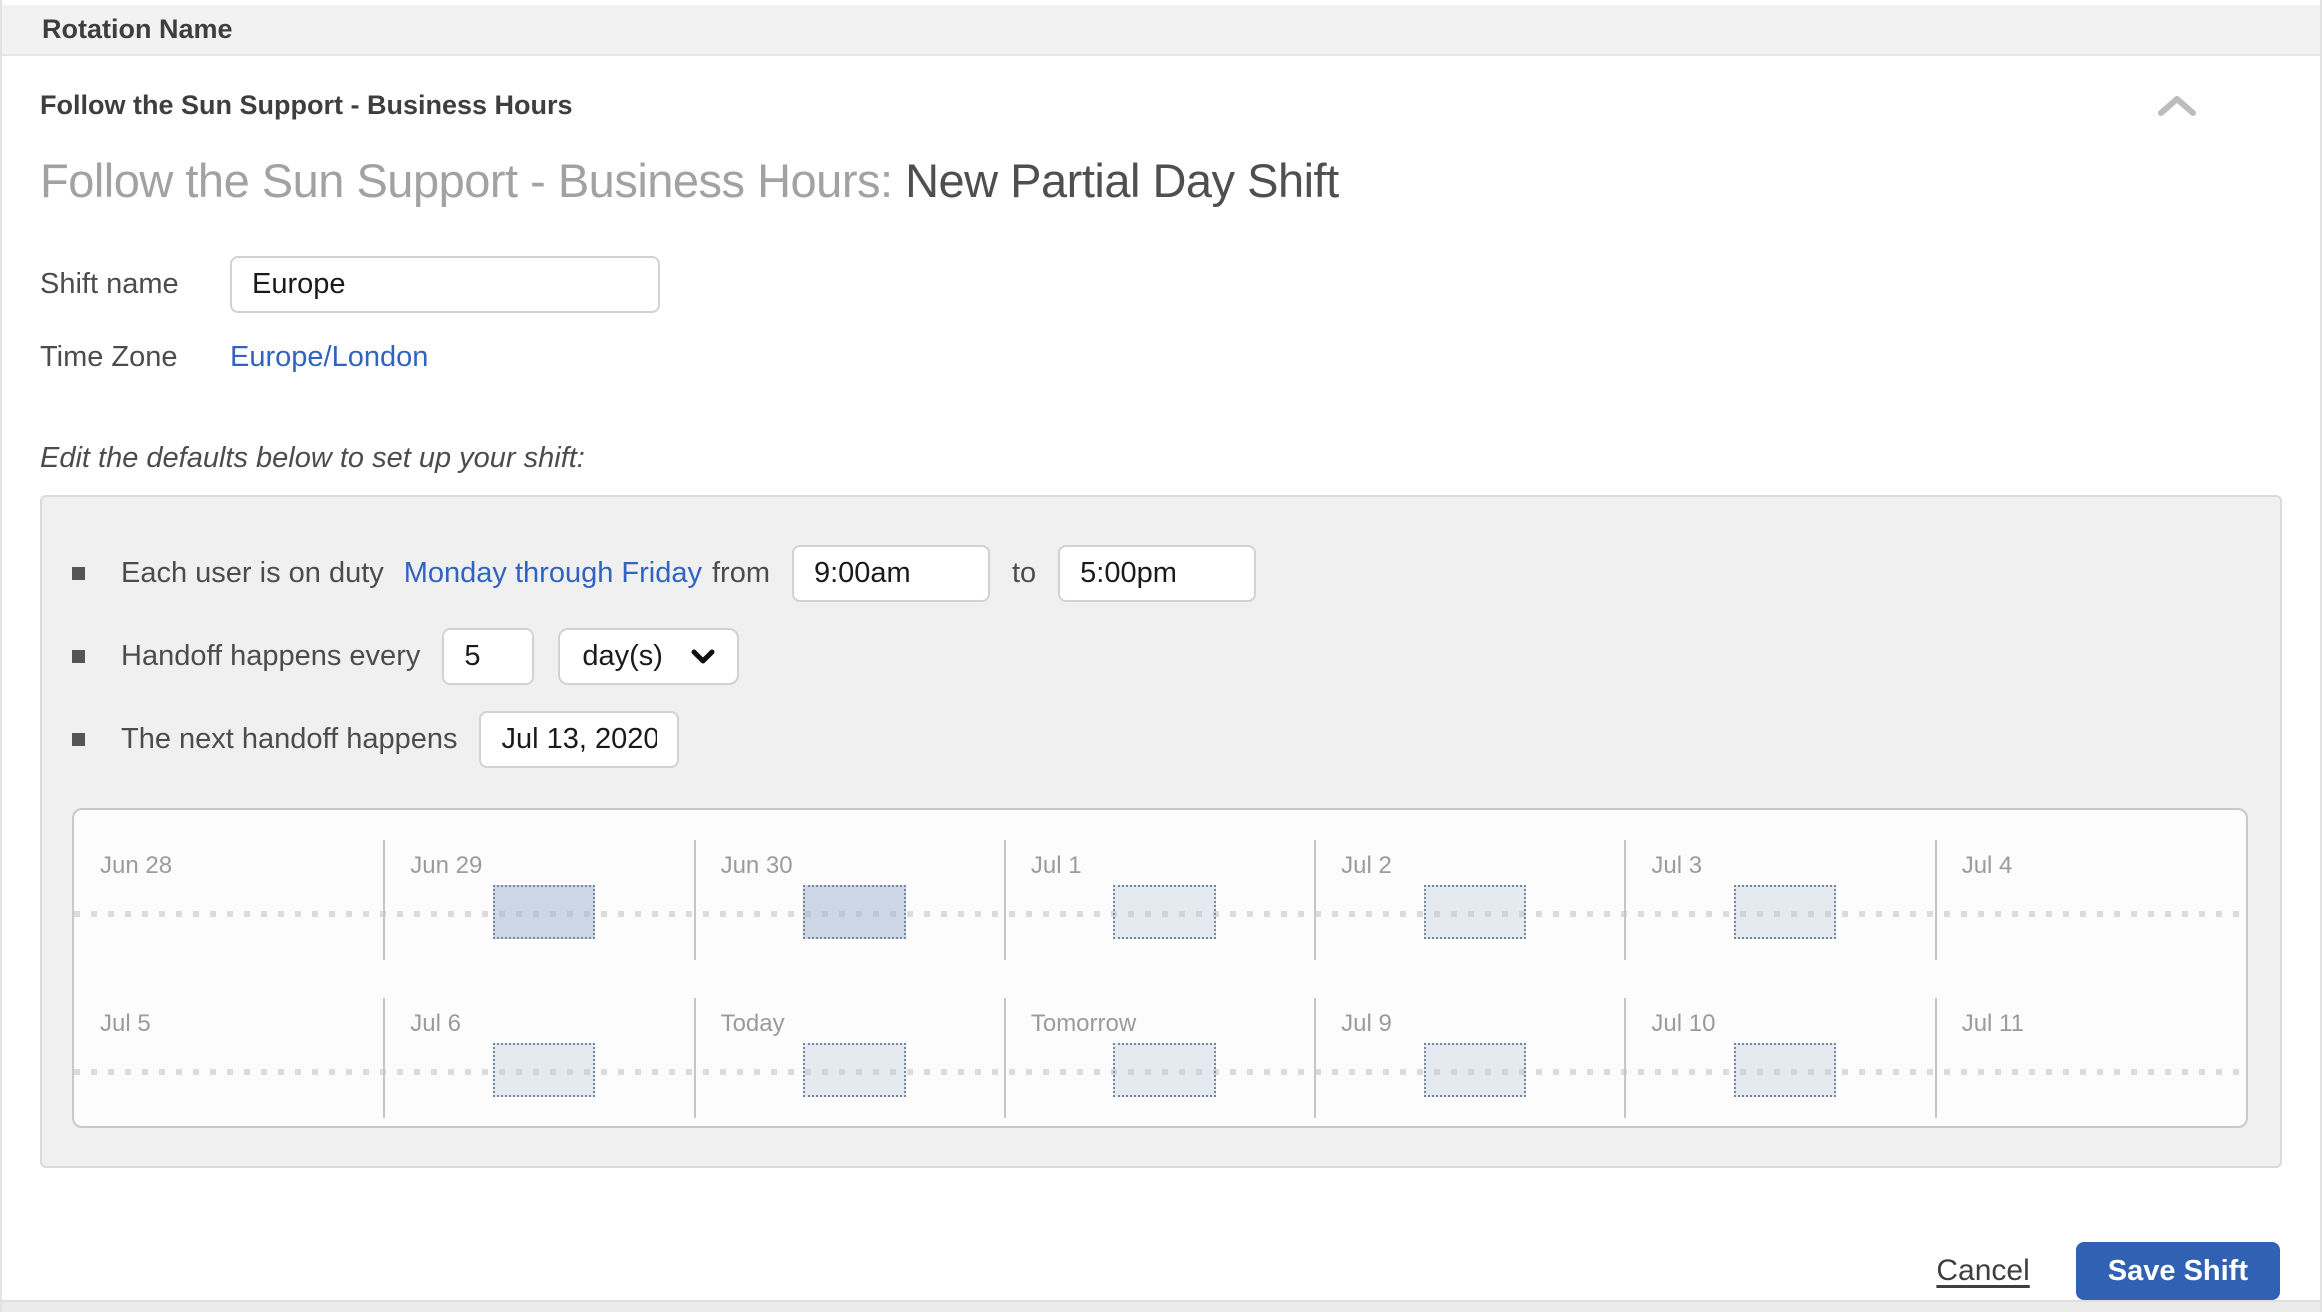 This screenshot has height=1312, width=2322. I want to click on calendar-day: Jul 1, so click(1159, 889).